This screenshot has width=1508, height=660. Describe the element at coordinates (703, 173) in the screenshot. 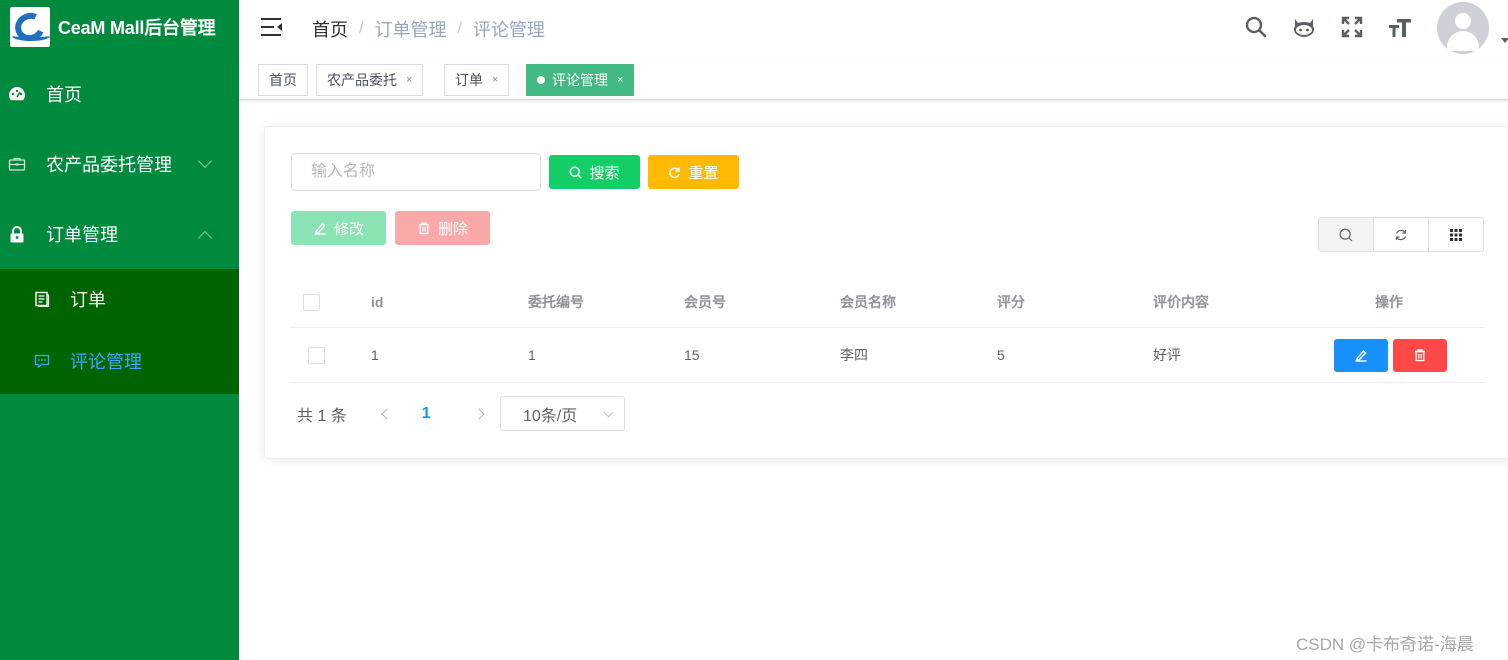

I see `reset-button-label: 重置` at that location.